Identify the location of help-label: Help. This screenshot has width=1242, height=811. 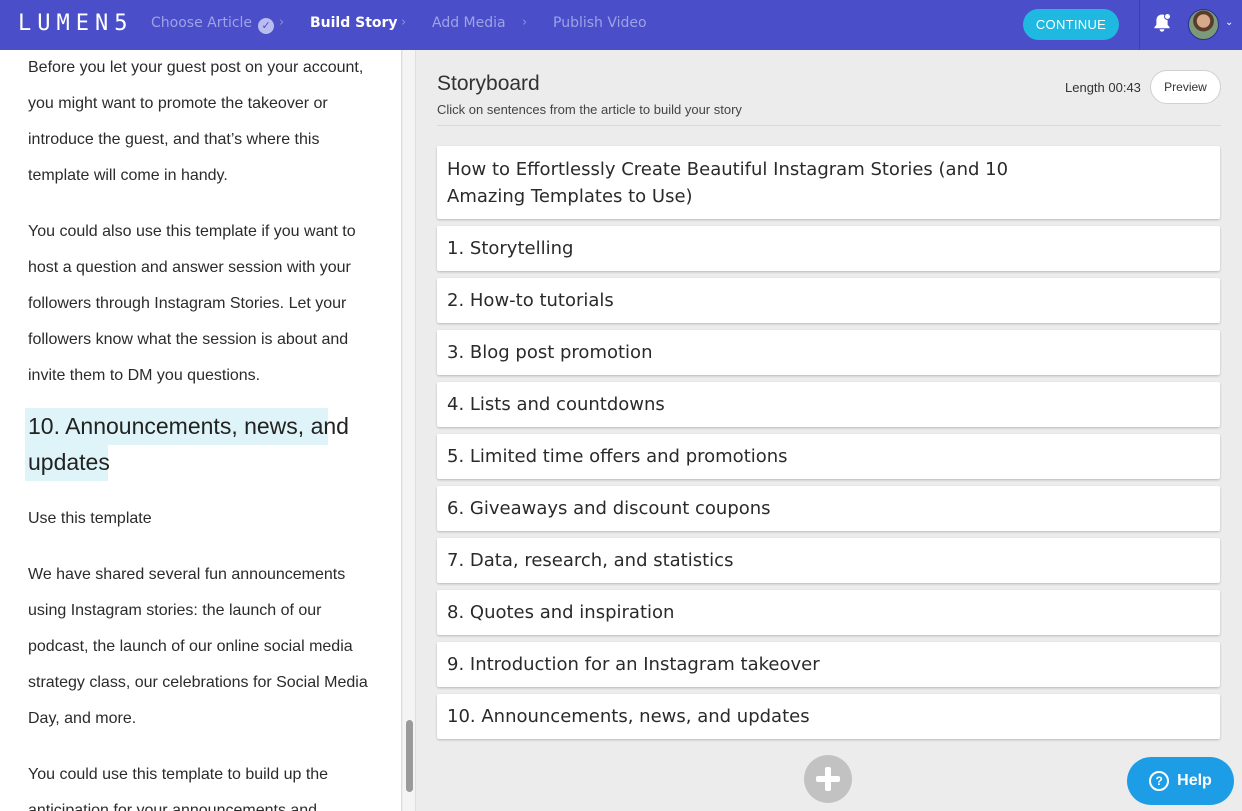
(1194, 780).